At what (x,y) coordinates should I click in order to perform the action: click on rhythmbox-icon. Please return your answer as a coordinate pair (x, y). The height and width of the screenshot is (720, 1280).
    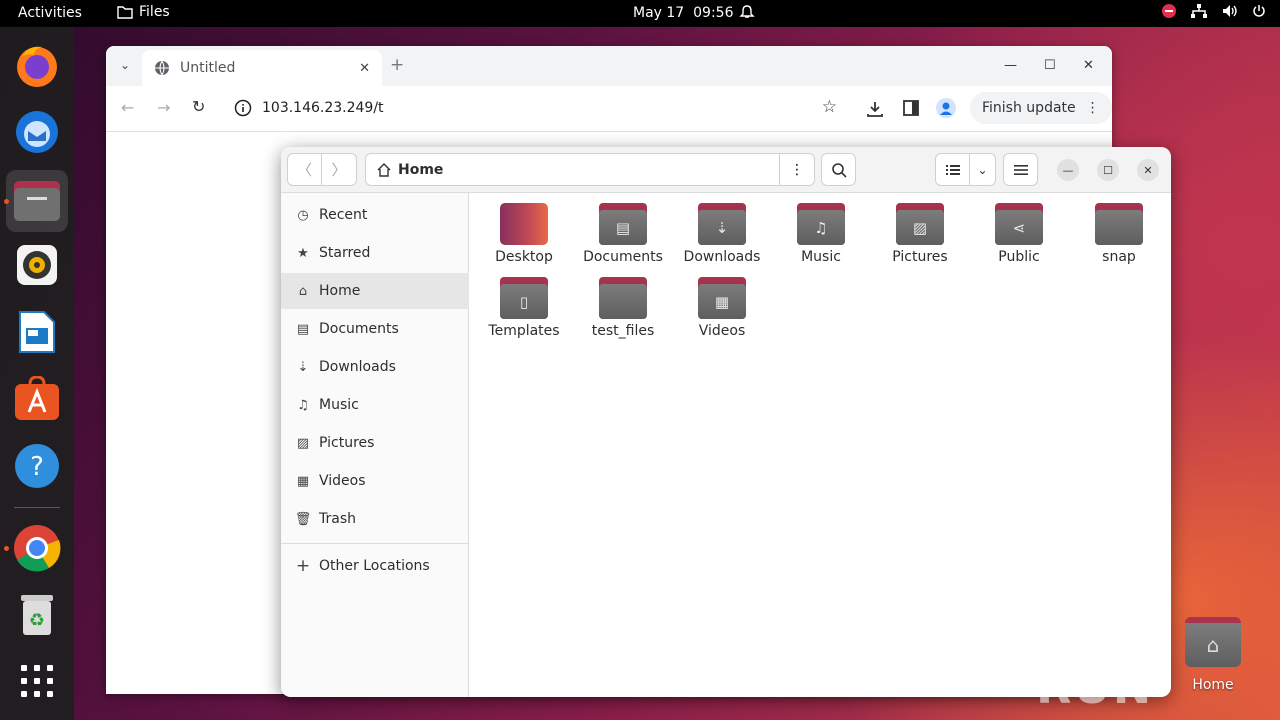
    Looking at the image, I should click on (37, 265).